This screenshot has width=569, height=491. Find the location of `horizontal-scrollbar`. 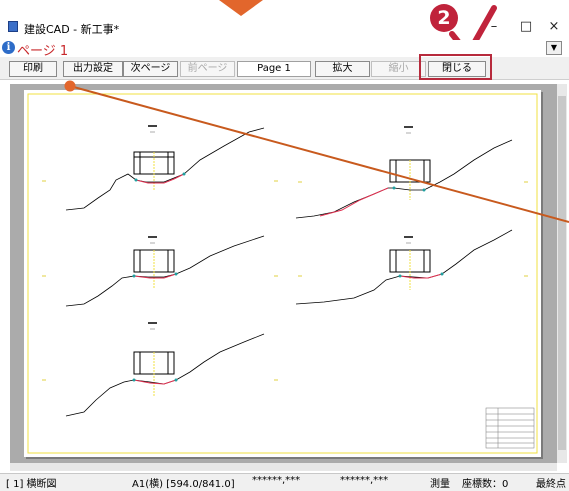

horizontal-scrollbar is located at coordinates (283, 467).